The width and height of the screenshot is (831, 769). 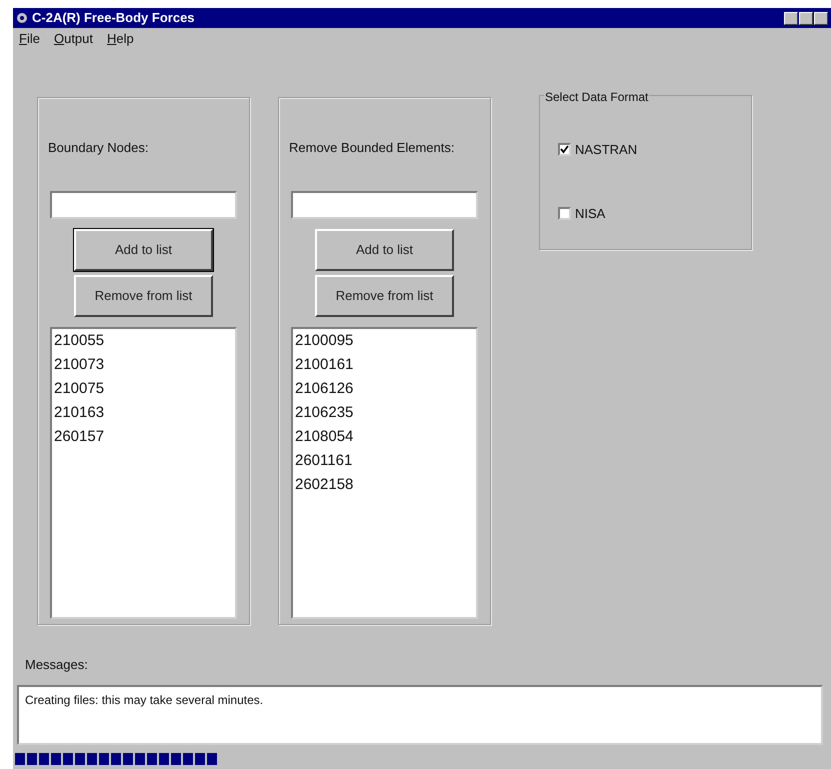 What do you see at coordinates (324, 412) in the screenshot?
I see `list-item: 2106235` at bounding box center [324, 412].